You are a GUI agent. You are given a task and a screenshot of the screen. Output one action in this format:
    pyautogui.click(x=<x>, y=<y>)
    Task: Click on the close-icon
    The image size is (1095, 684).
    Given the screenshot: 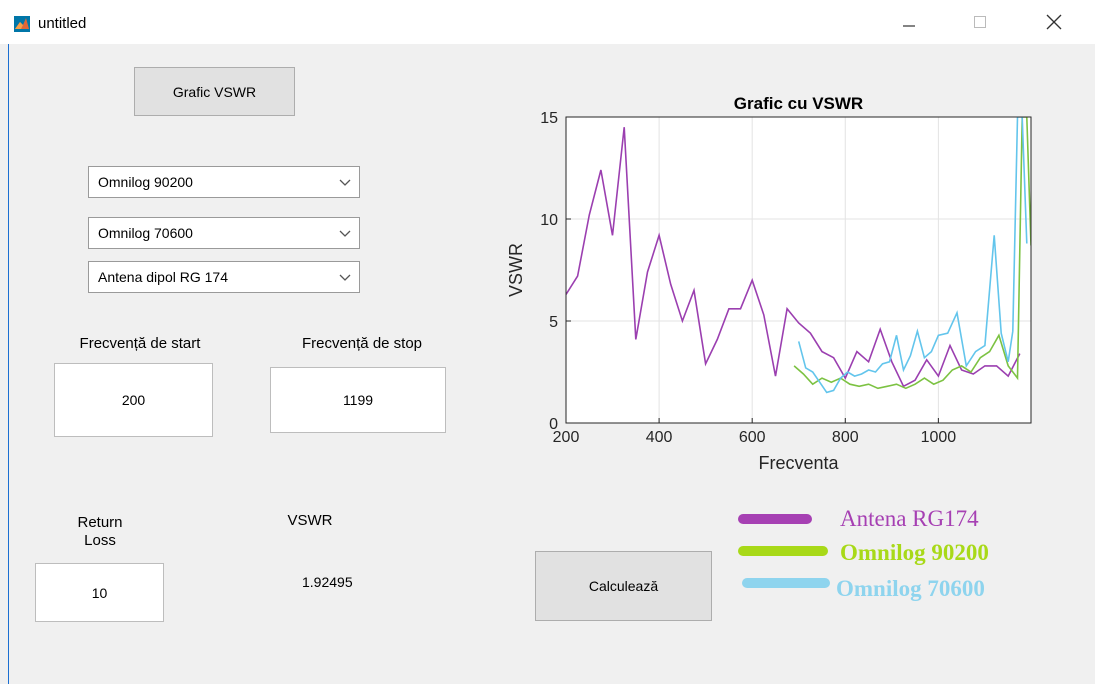 What is the action you would take?
    pyautogui.click(x=1054, y=22)
    